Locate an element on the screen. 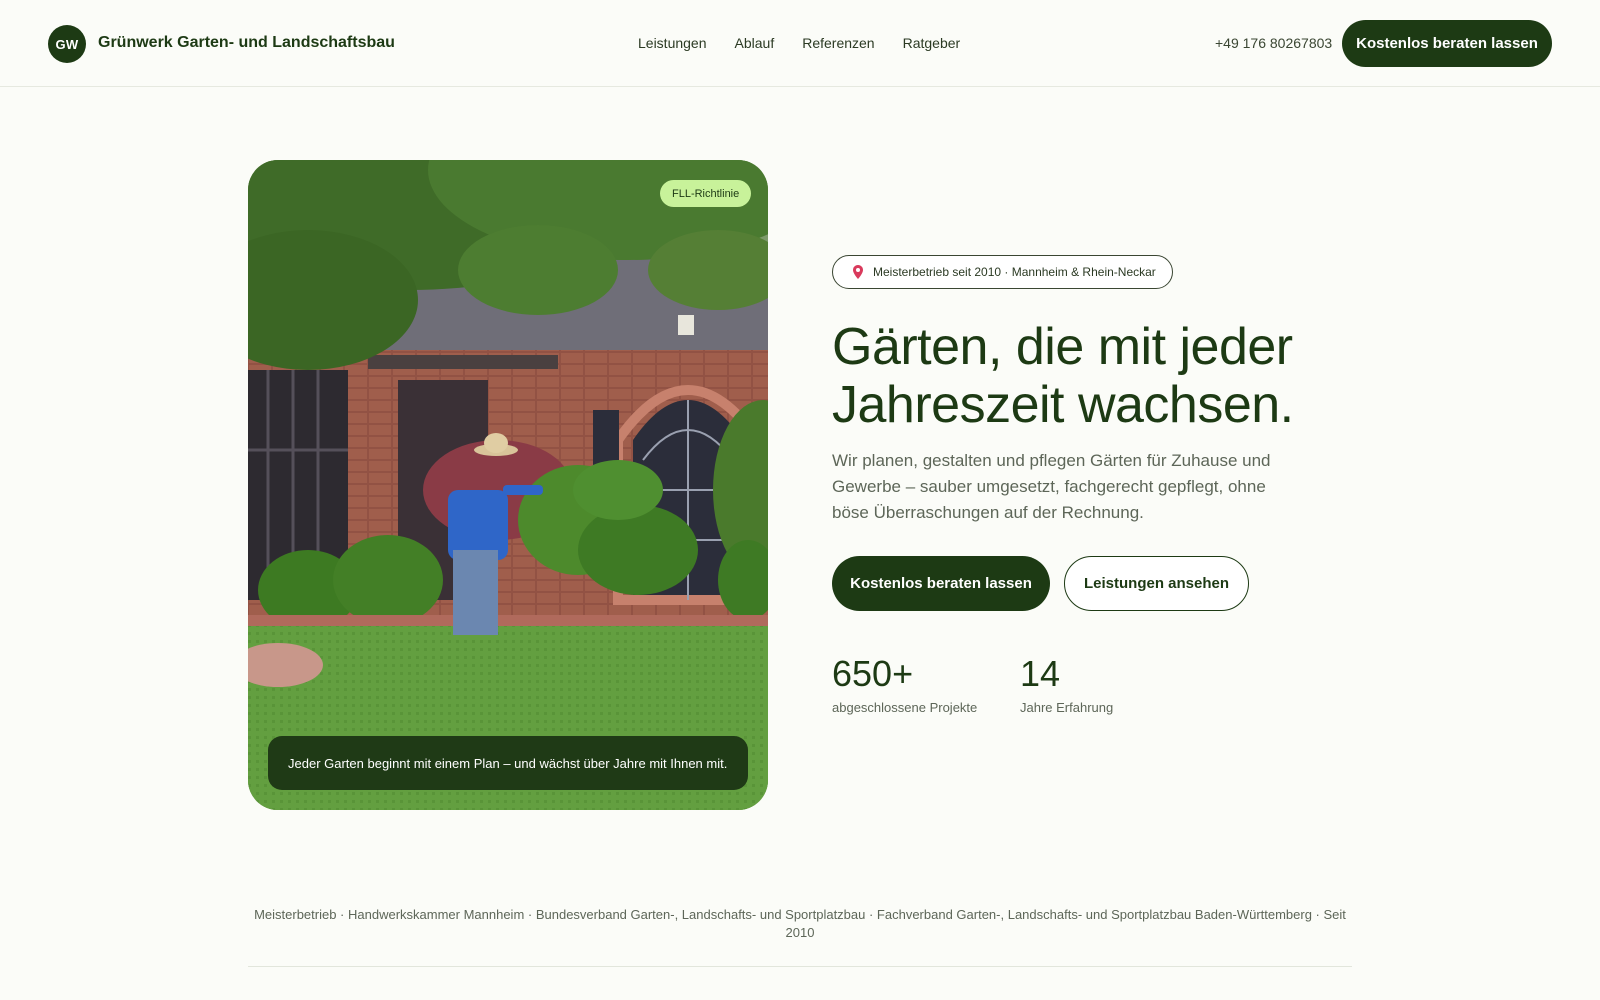  stat-value: 650+ is located at coordinates (873, 673).